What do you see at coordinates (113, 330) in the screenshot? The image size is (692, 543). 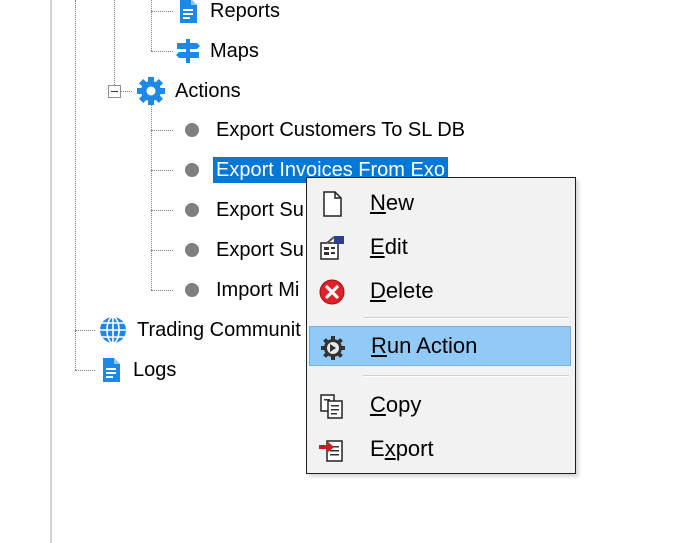 I see `globe-icon` at bounding box center [113, 330].